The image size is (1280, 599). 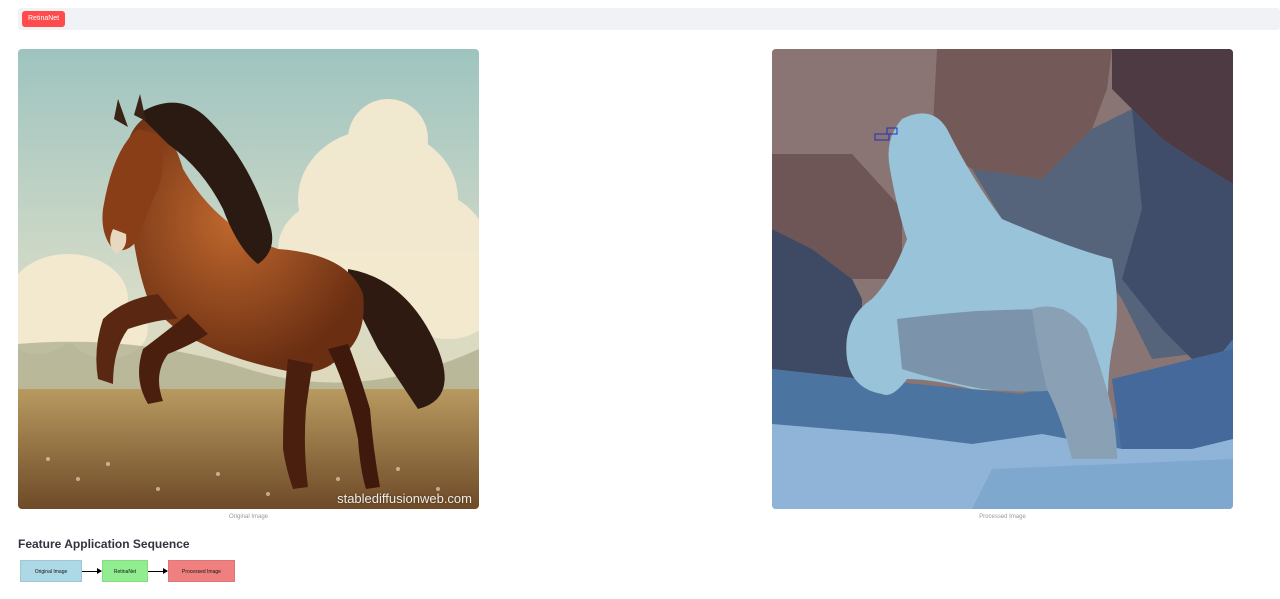 I want to click on step-processed-image: Processed Image, so click(x=201, y=571).